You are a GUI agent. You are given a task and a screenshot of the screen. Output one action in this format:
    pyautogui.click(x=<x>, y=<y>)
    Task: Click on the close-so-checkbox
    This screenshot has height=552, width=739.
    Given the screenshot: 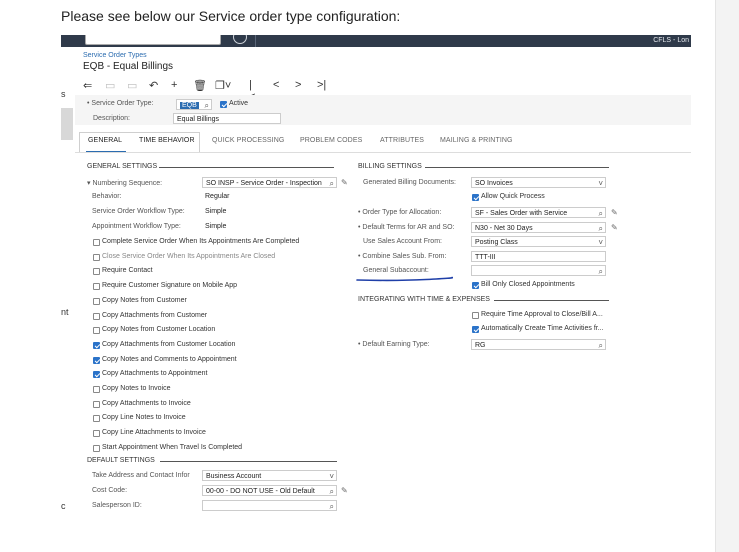 What is the action you would take?
    pyautogui.click(x=96, y=257)
    